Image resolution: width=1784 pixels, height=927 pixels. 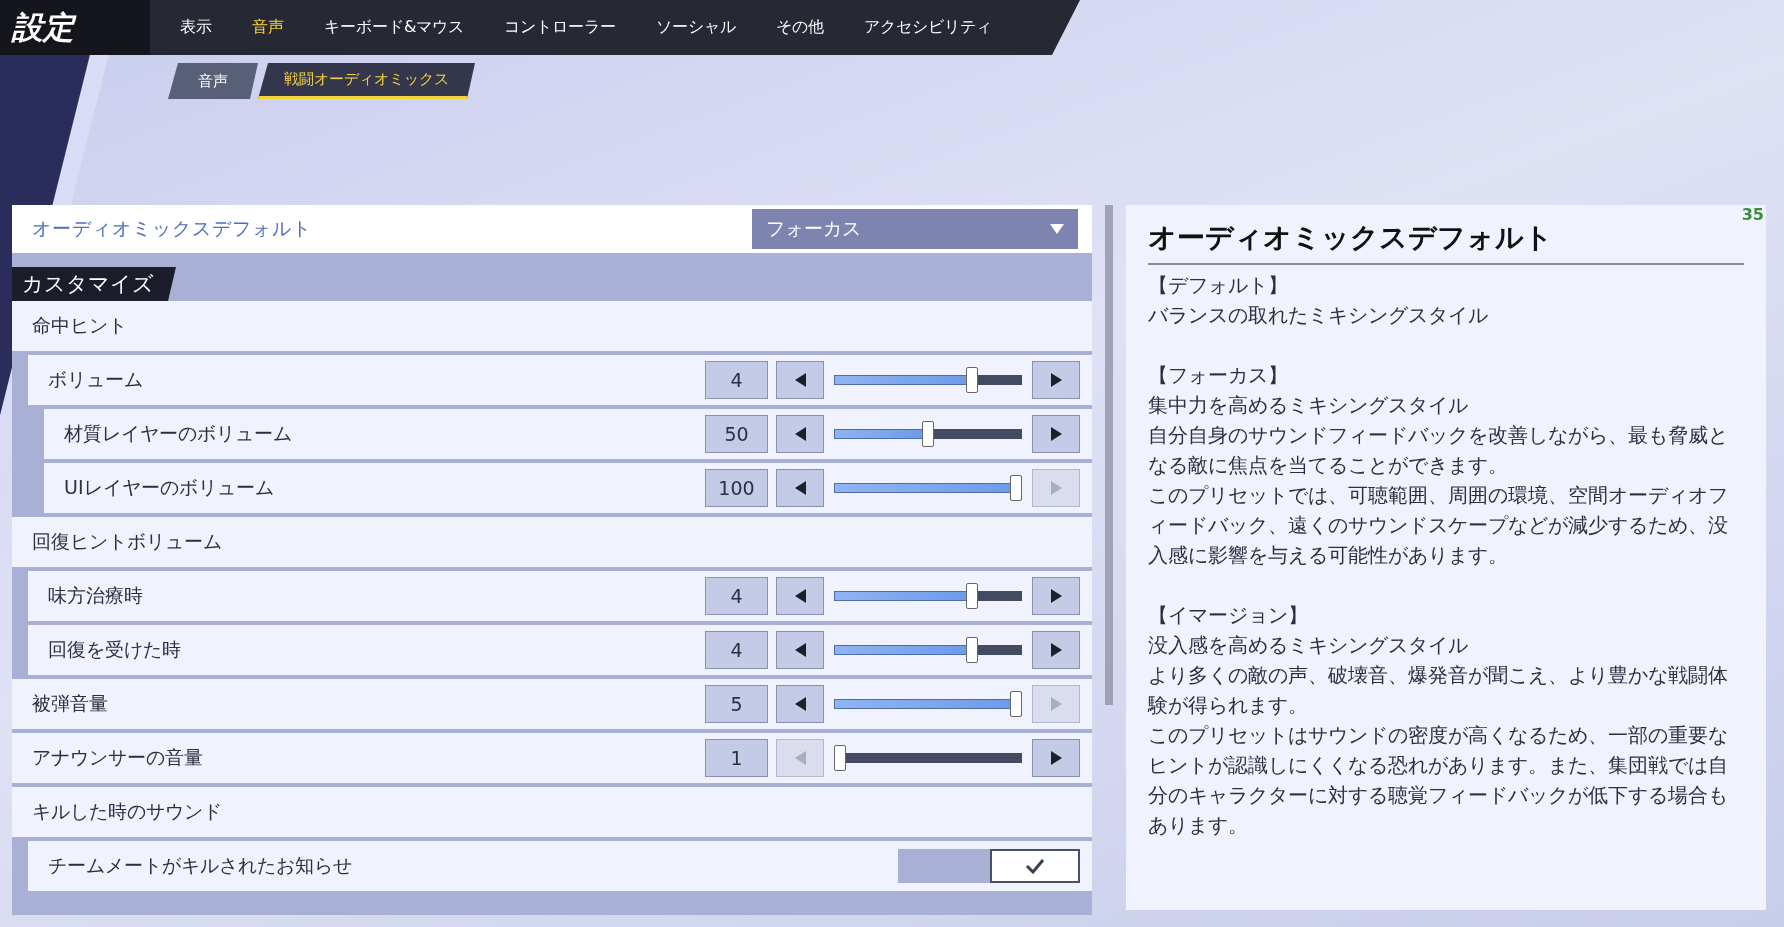 What do you see at coordinates (1057, 229) in the screenshot?
I see `caret-icon` at bounding box center [1057, 229].